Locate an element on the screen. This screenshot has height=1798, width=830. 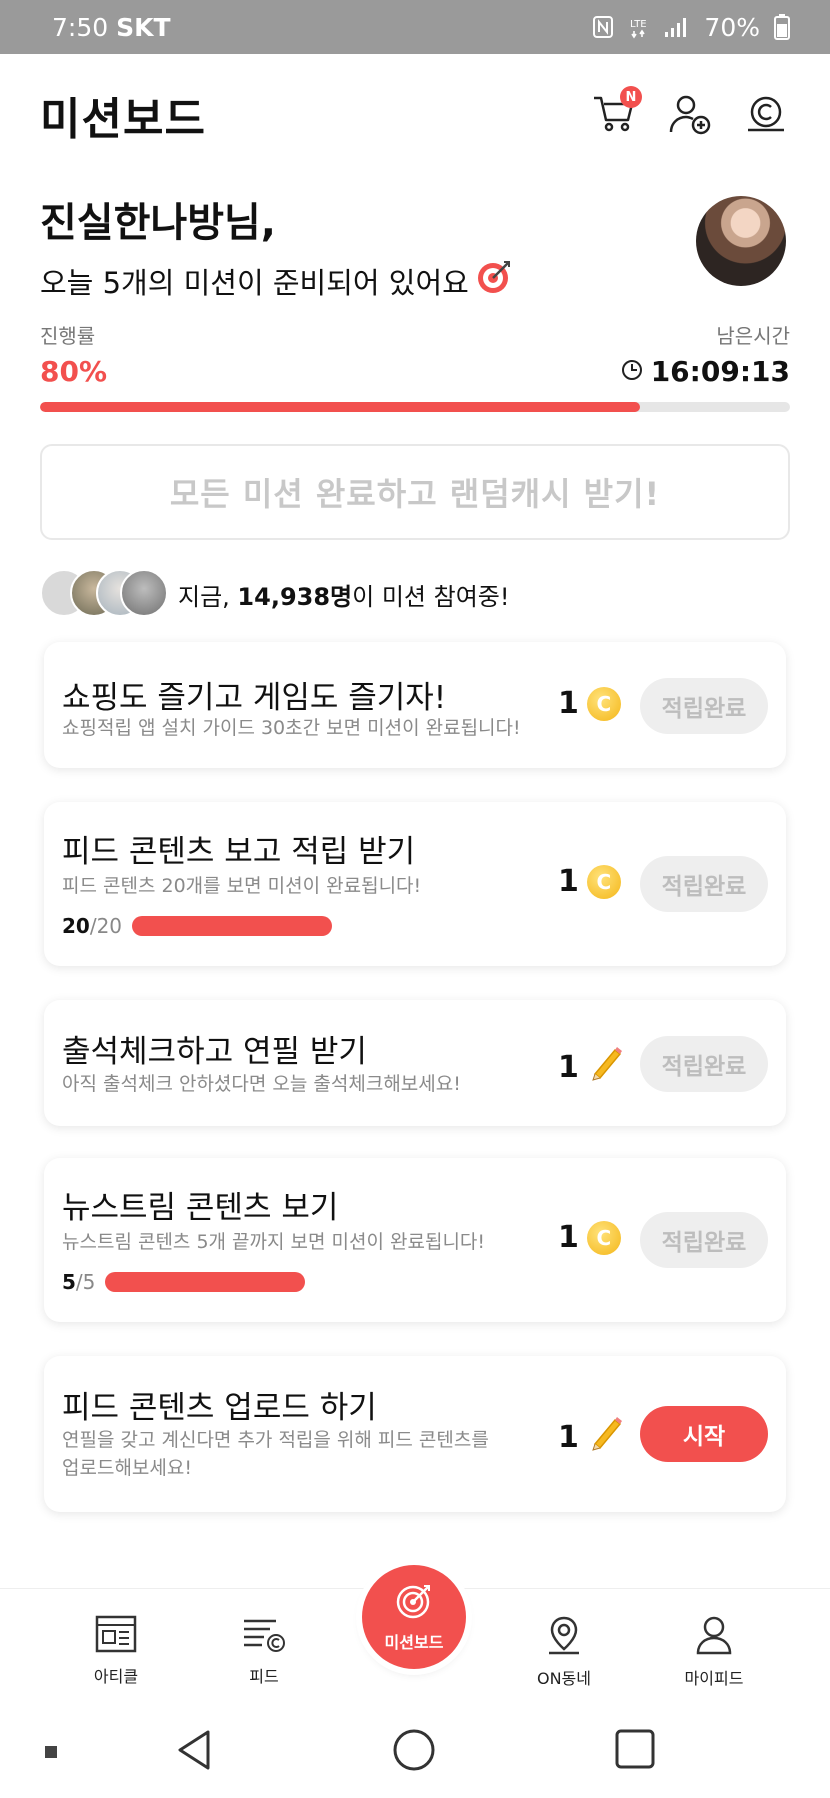
participants-suffix: 이 미션 참여중! is located at coordinates (431, 596).